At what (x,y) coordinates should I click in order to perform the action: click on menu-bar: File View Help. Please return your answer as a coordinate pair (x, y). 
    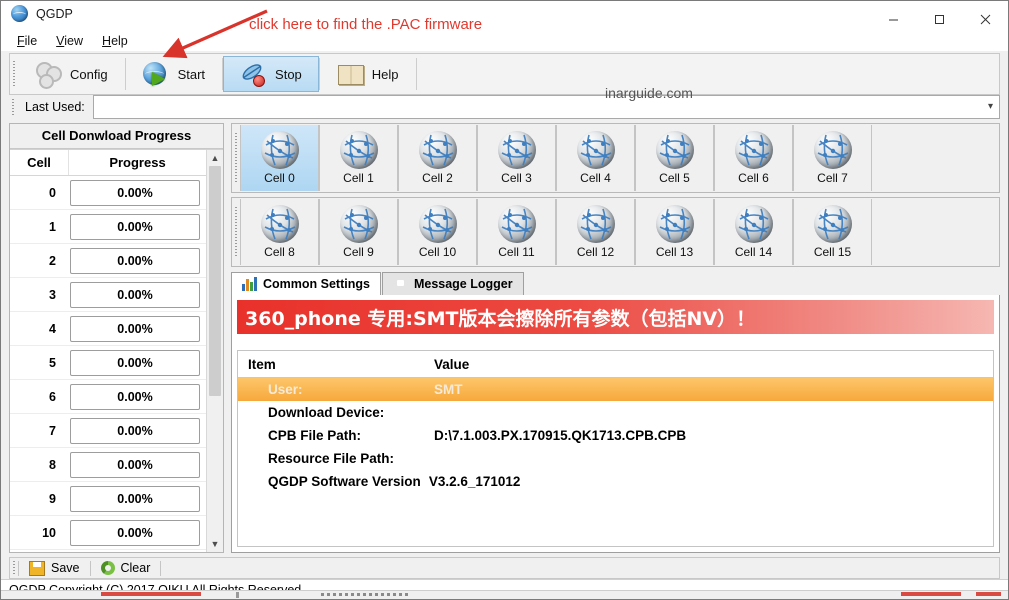
    Looking at the image, I should click on (72, 41).